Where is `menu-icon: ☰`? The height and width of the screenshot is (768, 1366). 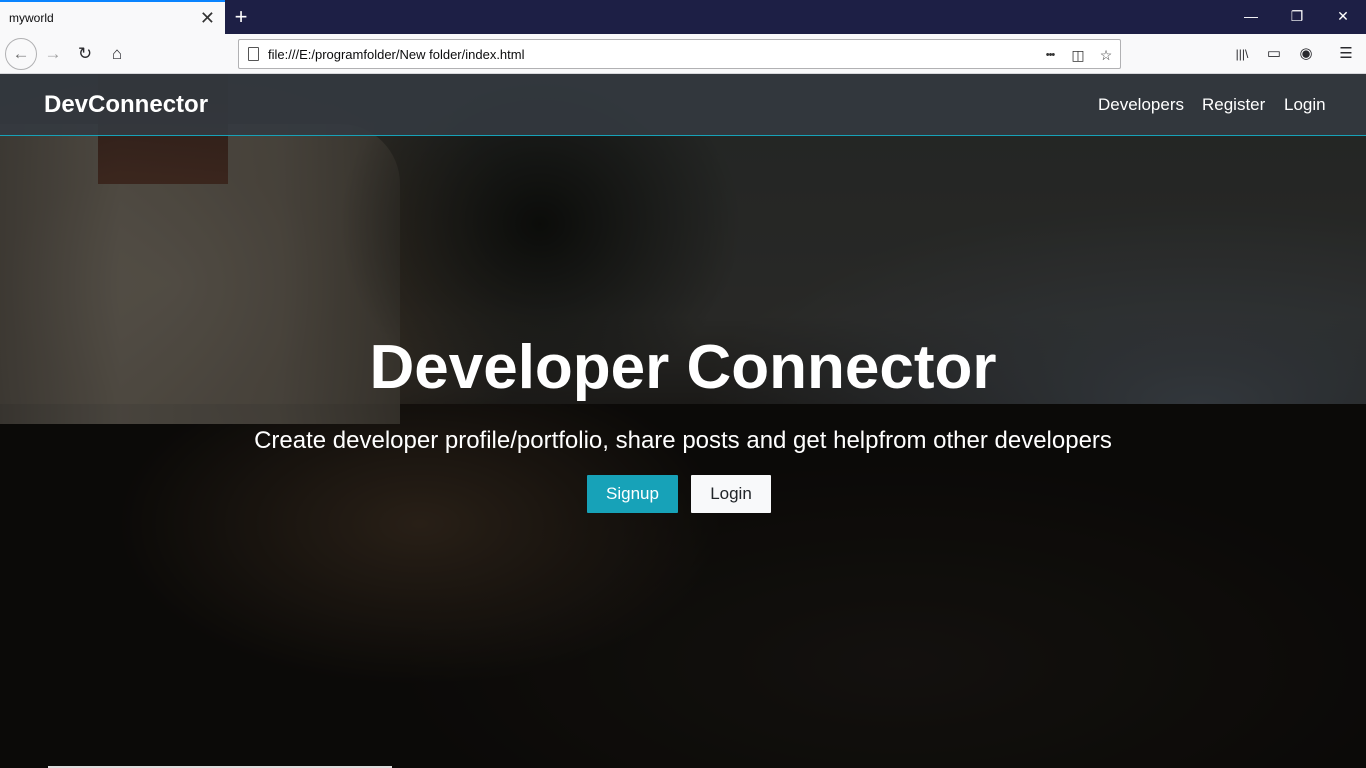
menu-icon: ☰ is located at coordinates (1346, 54).